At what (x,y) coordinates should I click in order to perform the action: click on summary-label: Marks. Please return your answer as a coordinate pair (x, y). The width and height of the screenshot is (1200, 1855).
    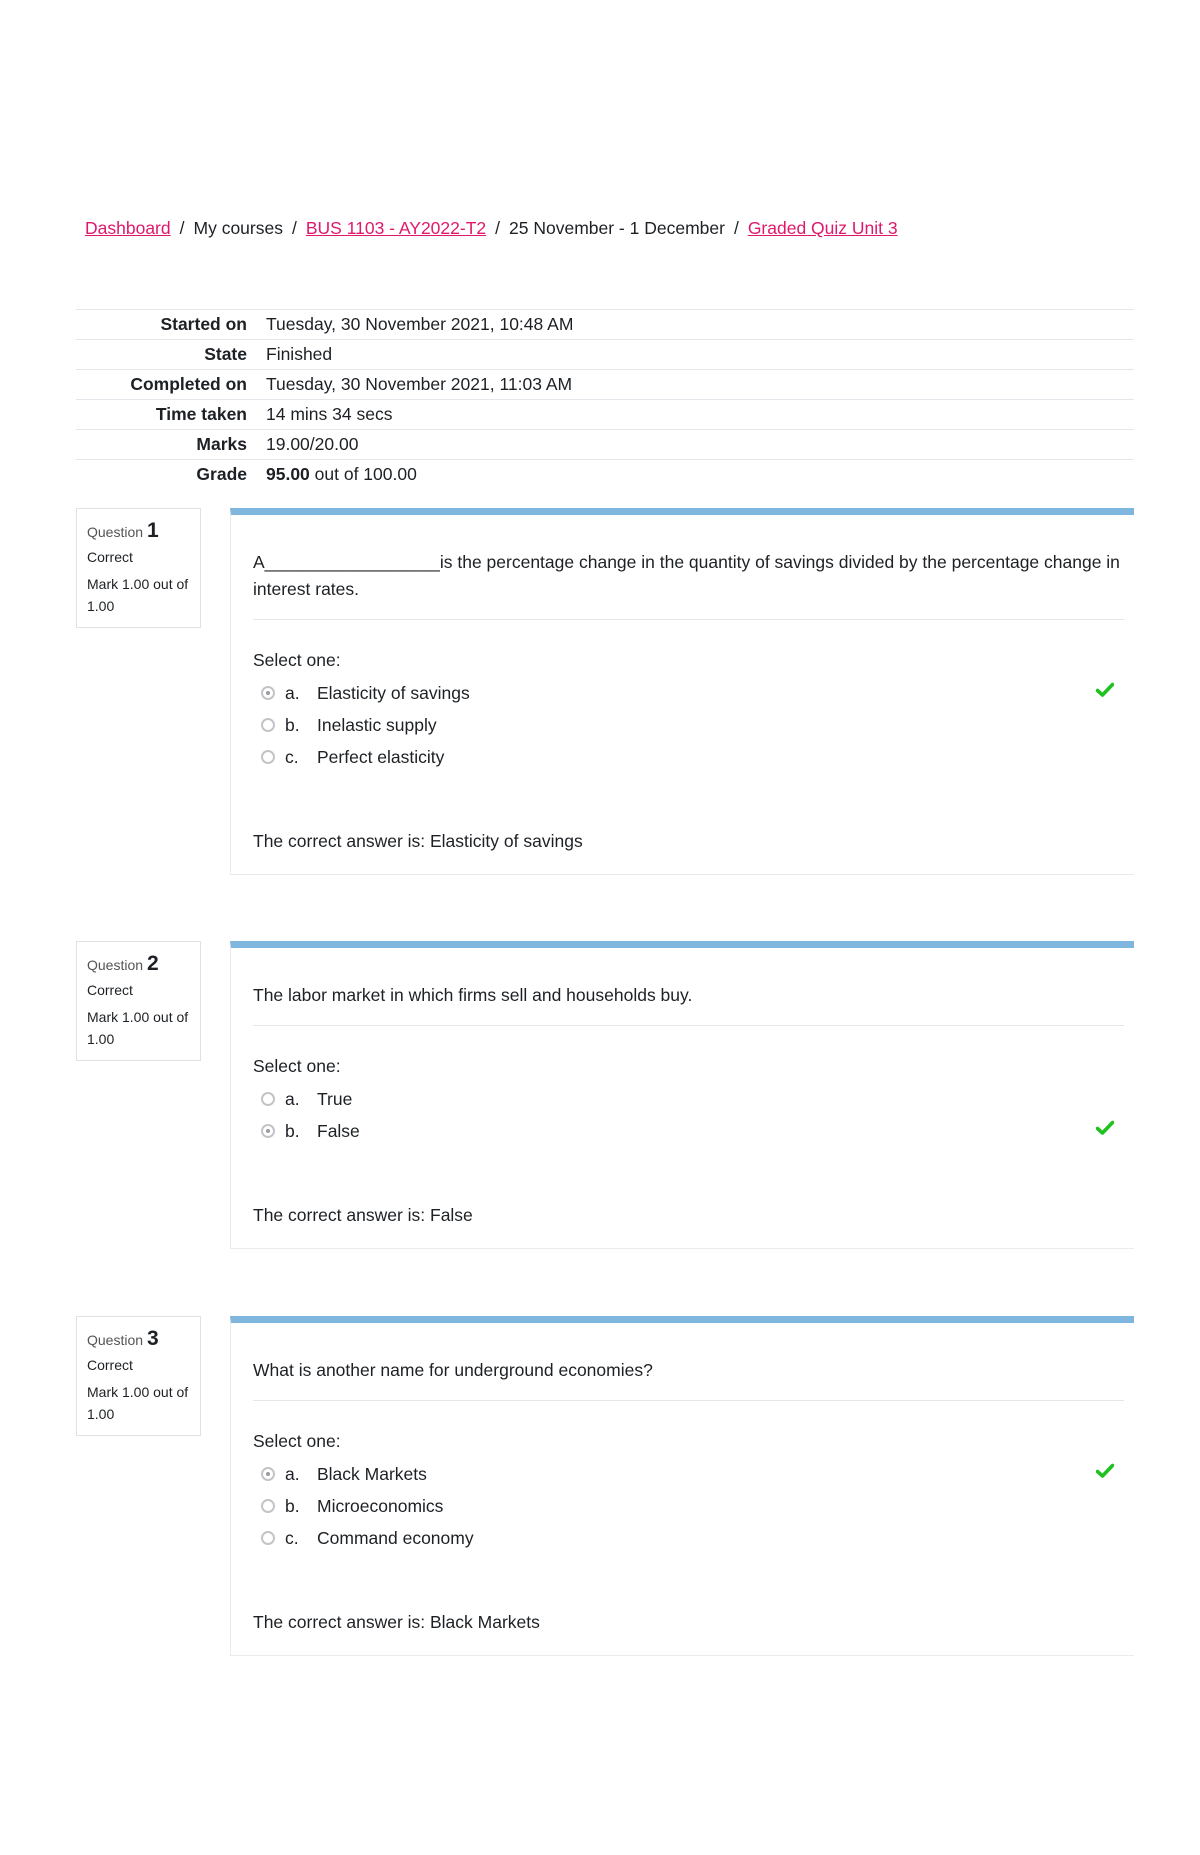
    Looking at the image, I should click on (221, 444).